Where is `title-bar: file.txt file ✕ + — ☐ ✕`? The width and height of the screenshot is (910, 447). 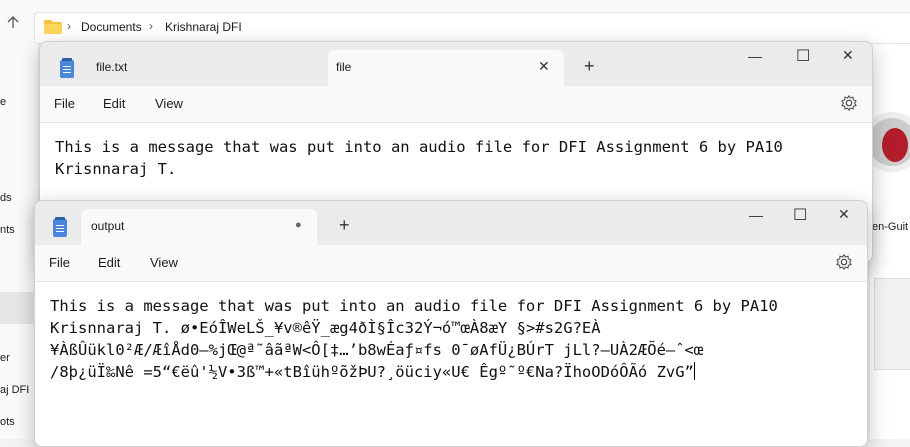 title-bar: file.txt file ✕ + — ☐ ✕ is located at coordinates (456, 64).